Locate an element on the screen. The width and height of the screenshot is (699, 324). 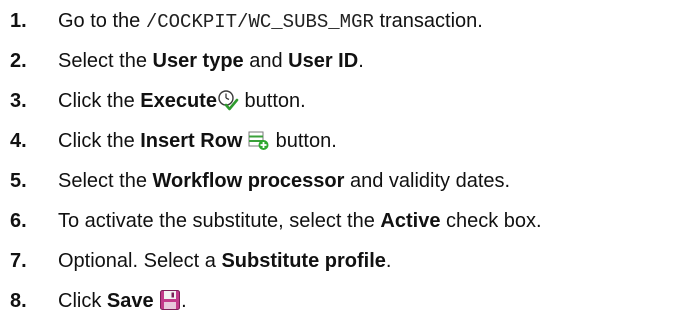
step-number: 5. is located at coordinates (18, 181).